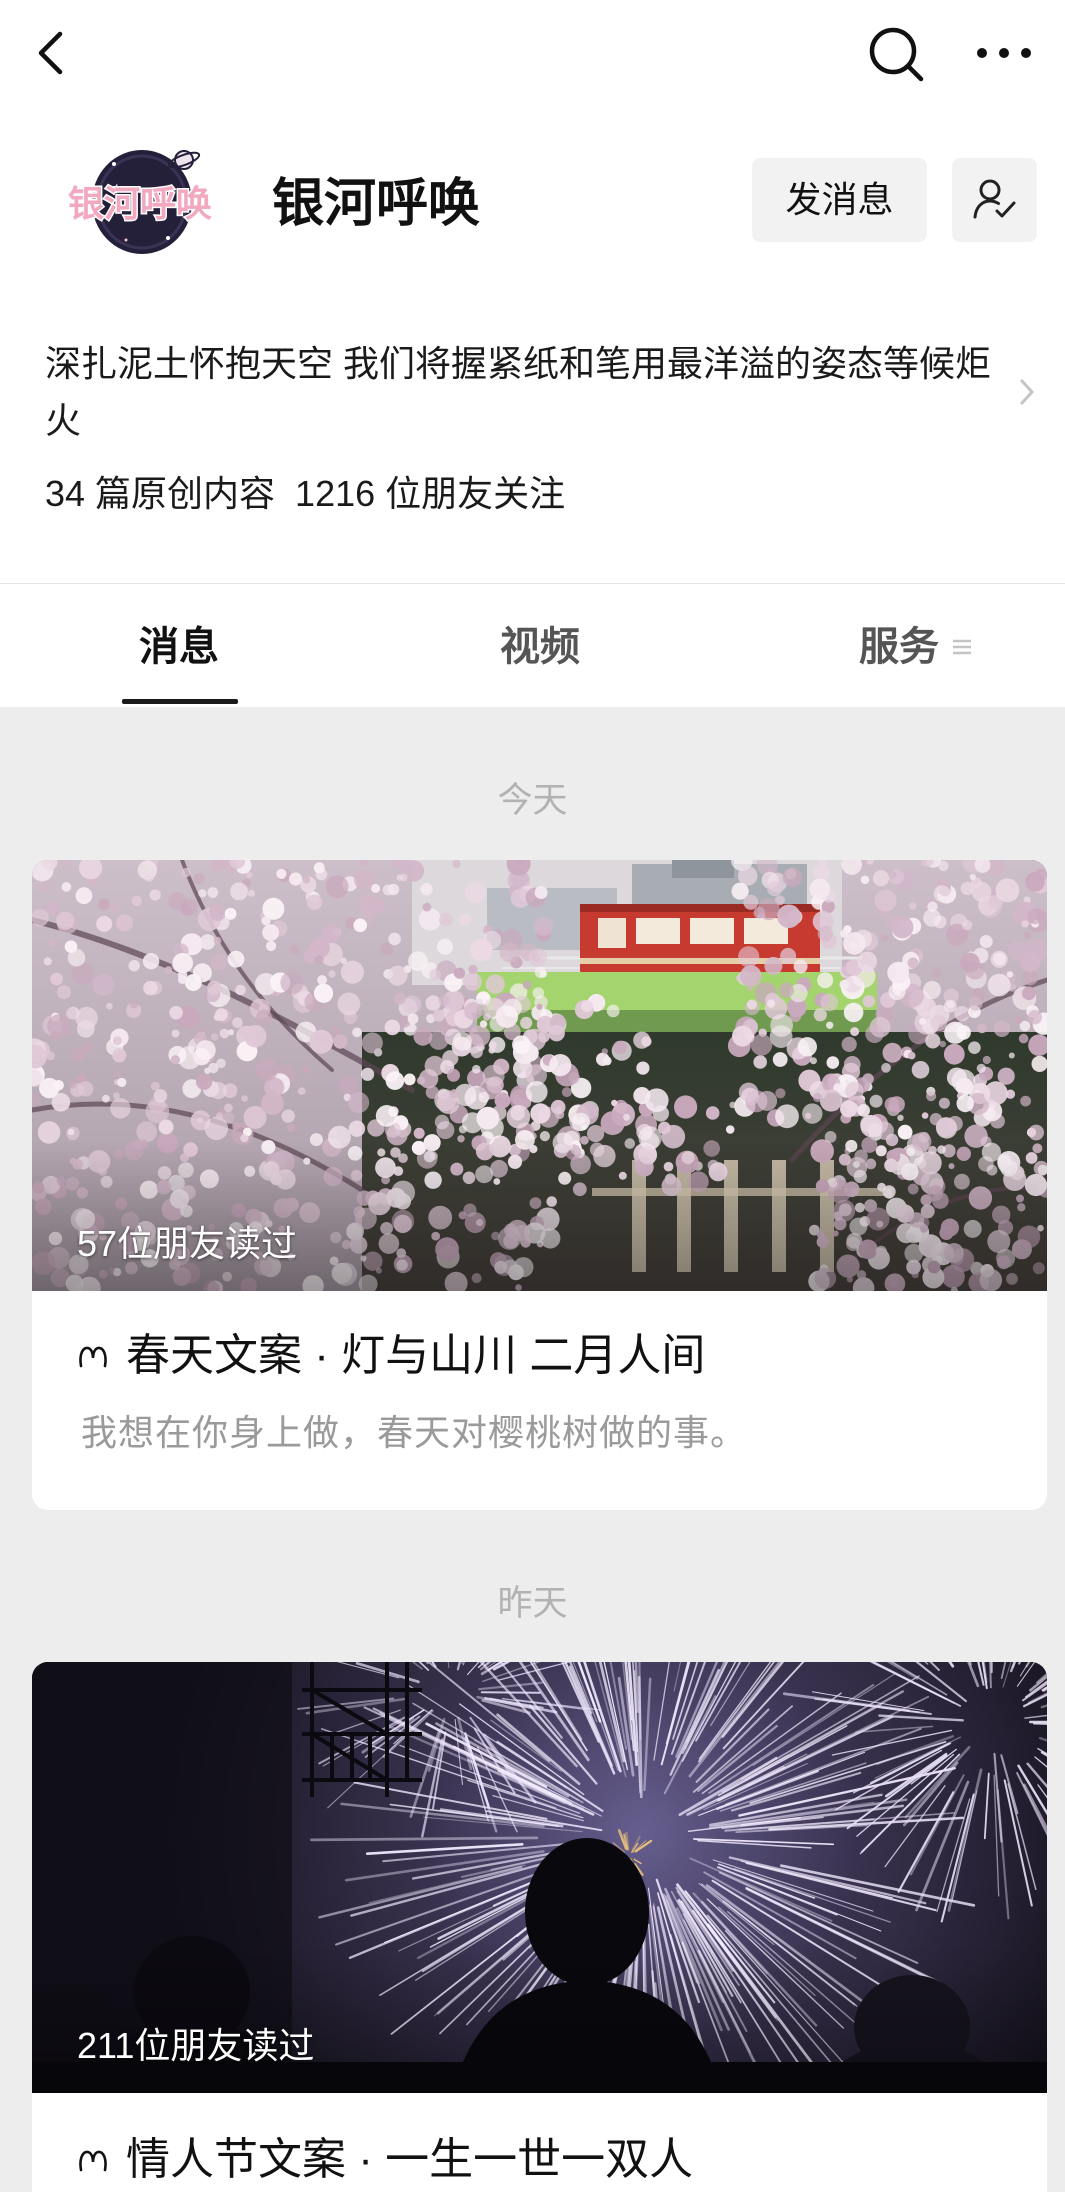  Describe the element at coordinates (962, 647) in the screenshot. I see `menu-icon` at that location.